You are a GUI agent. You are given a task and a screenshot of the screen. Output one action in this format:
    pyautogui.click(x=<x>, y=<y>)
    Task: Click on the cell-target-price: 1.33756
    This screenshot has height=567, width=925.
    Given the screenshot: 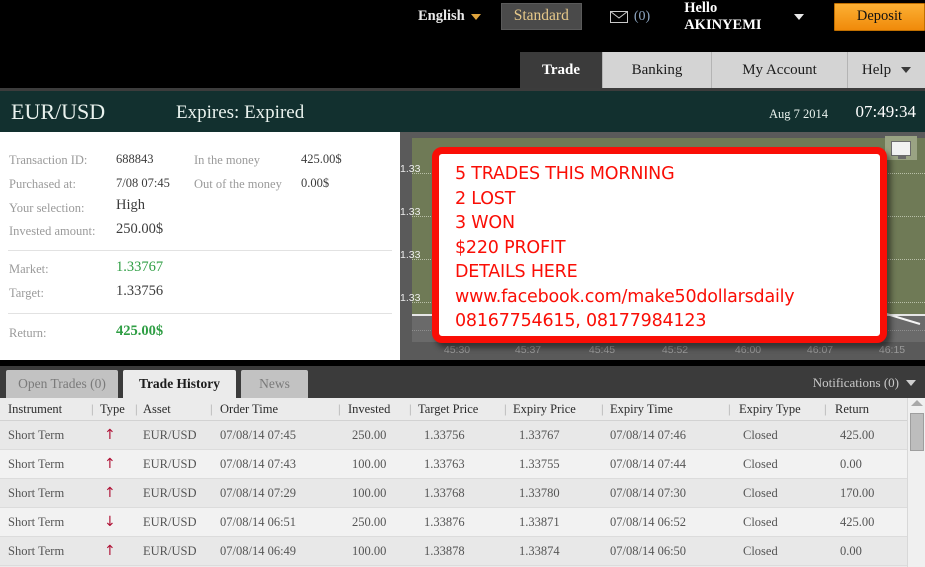 What is the action you would take?
    pyautogui.click(x=444, y=435)
    